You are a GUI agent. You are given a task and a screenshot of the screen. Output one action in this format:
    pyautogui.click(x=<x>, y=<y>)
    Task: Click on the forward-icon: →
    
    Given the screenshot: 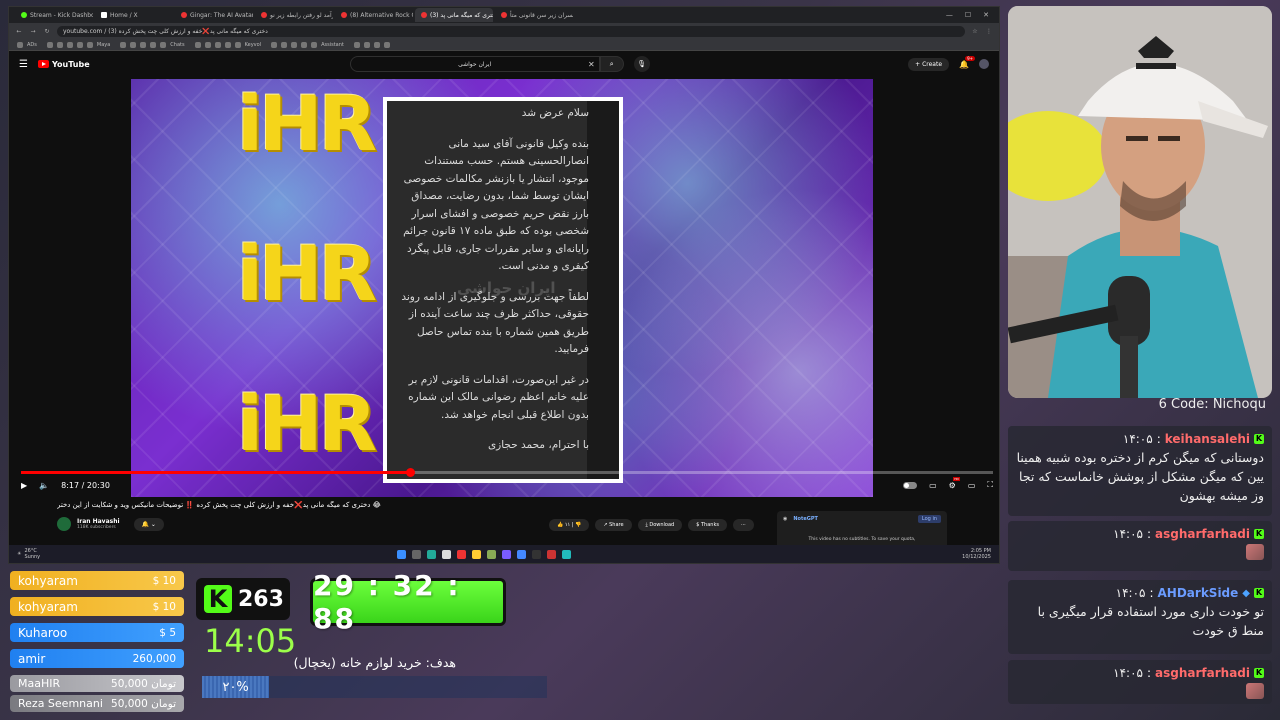 What is the action you would take?
    pyautogui.click(x=33, y=31)
    